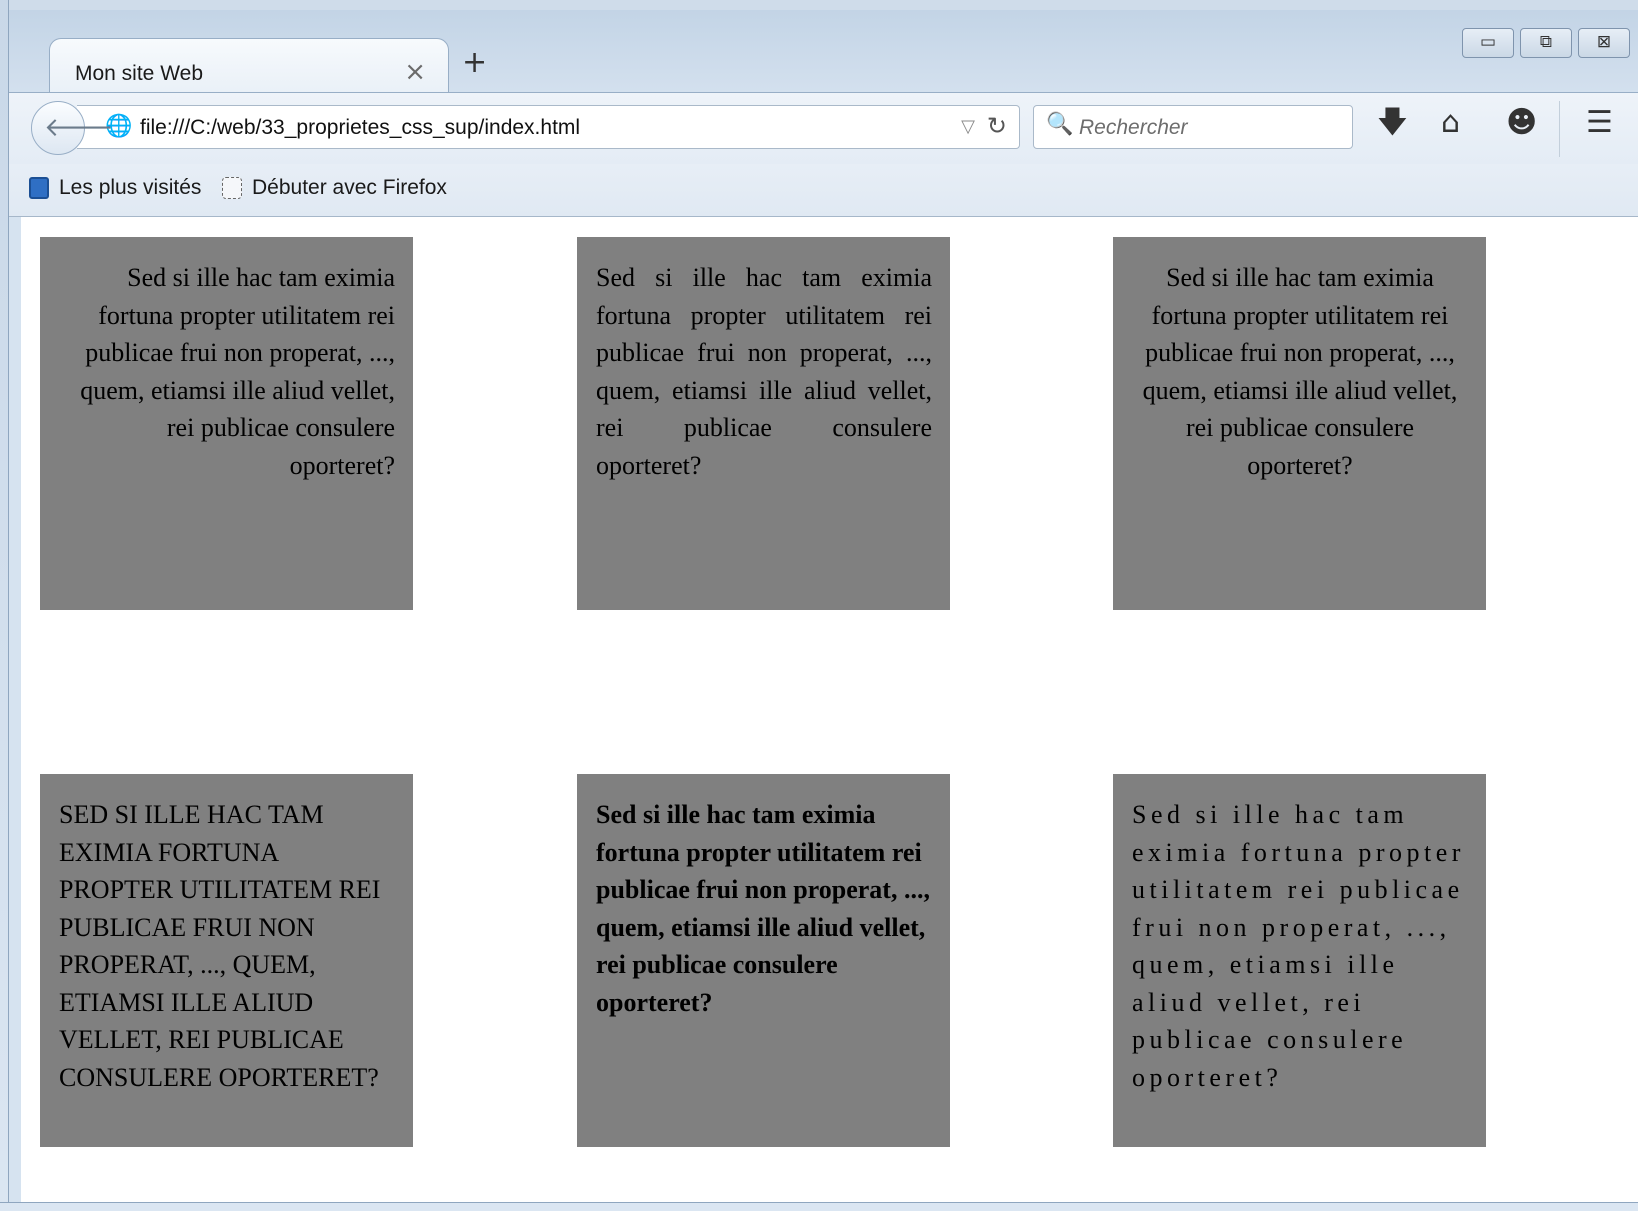 The width and height of the screenshot is (1638, 1211). What do you see at coordinates (1559, 129) in the screenshot?
I see `toolbar-separator` at bounding box center [1559, 129].